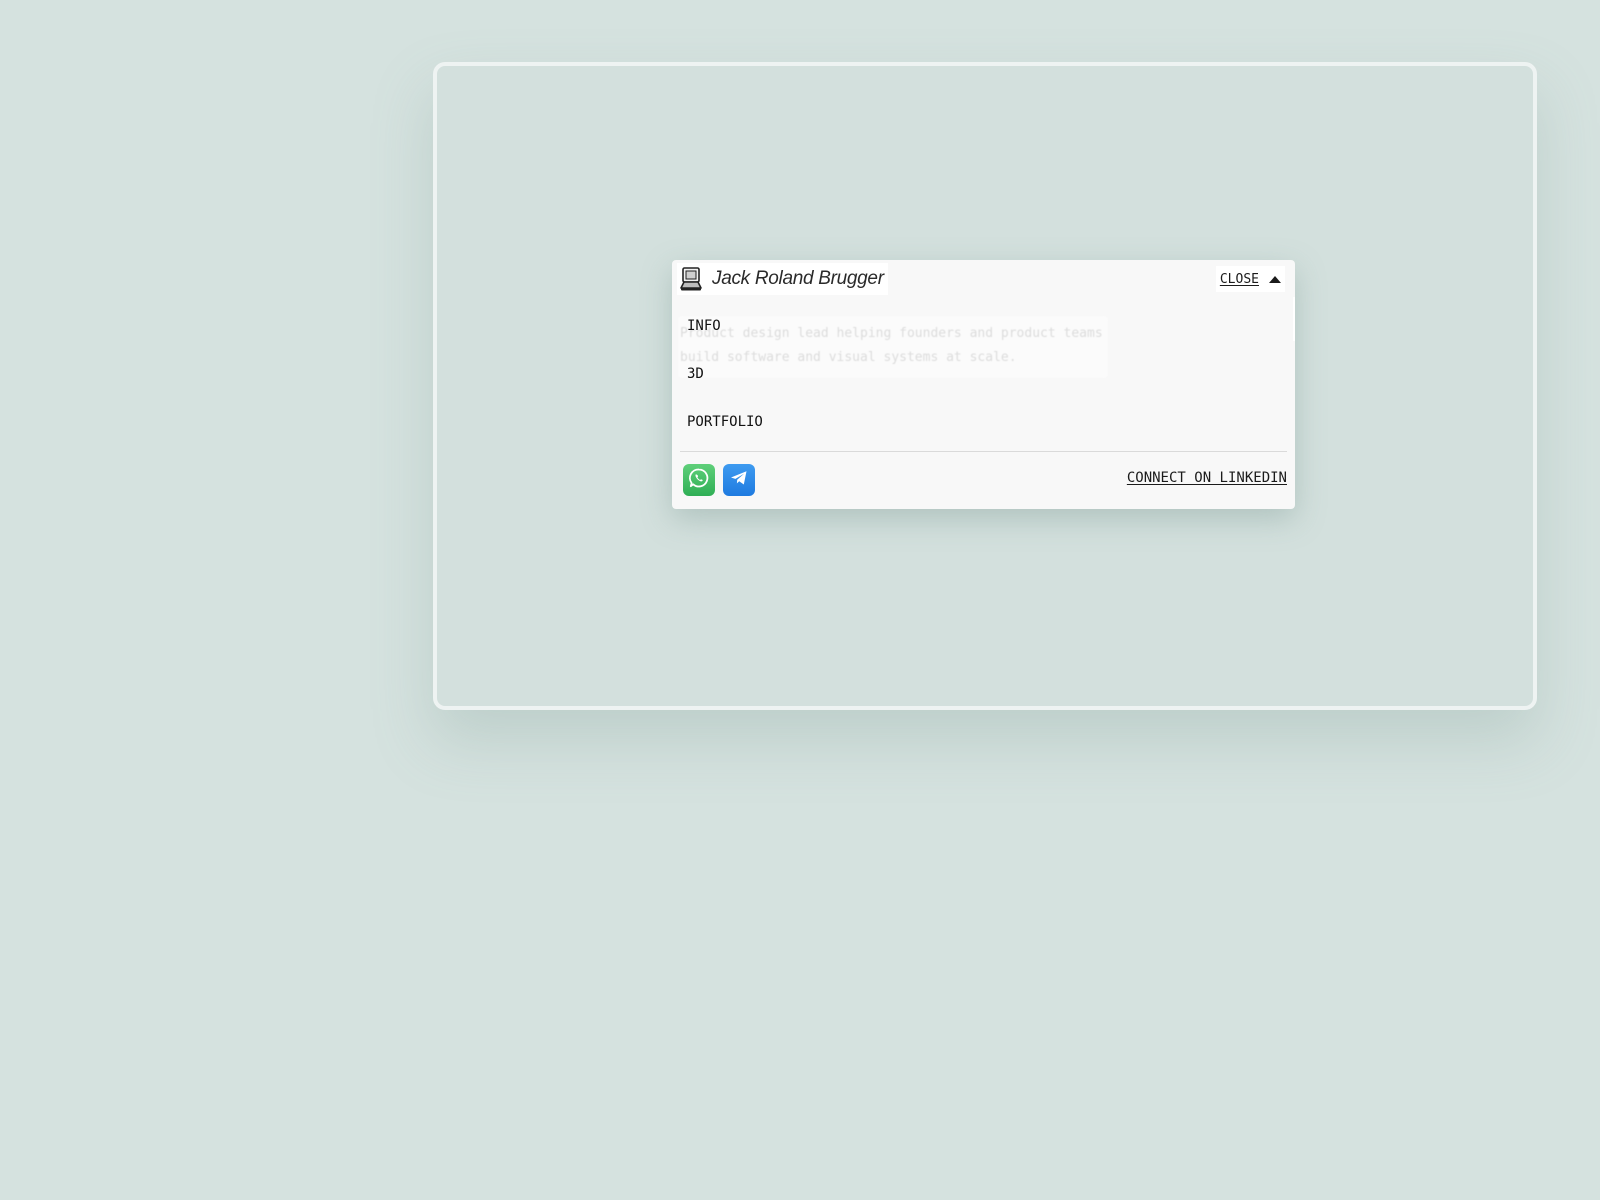 This screenshot has height=1200, width=1600. Describe the element at coordinates (719, 480) in the screenshot. I see `social-links` at that location.